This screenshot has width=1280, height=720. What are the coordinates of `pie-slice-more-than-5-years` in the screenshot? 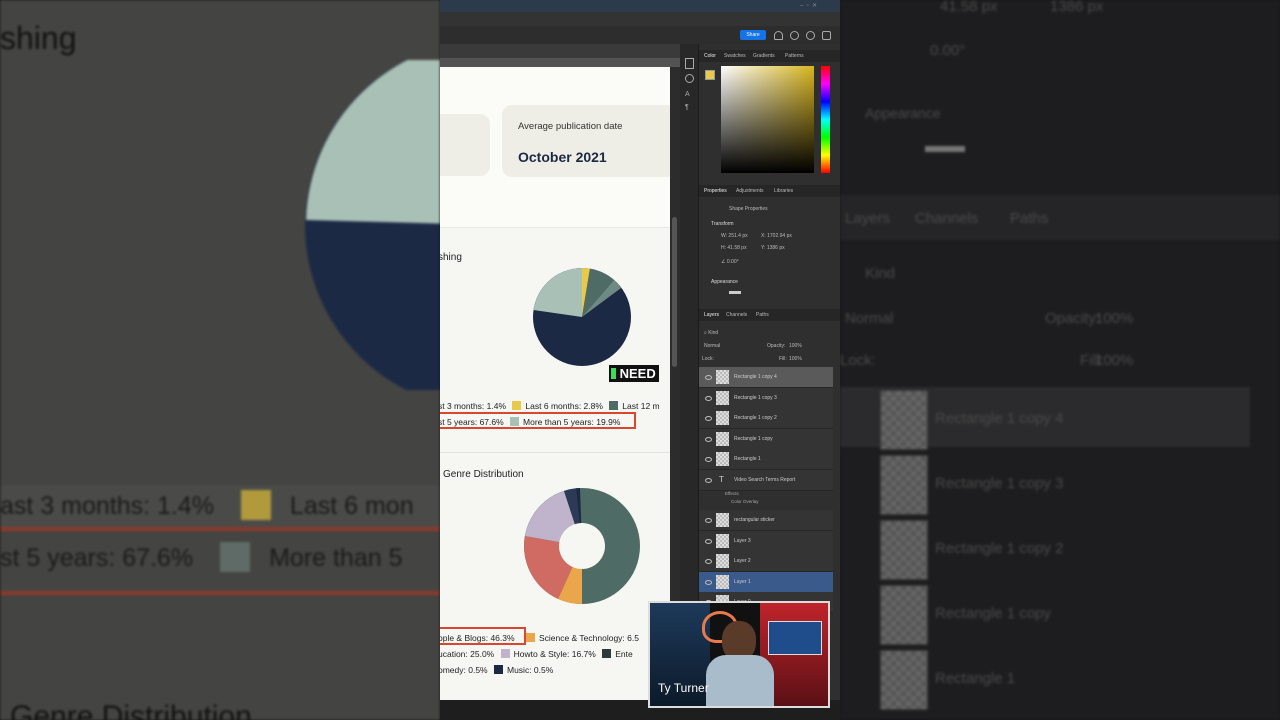 It's located at (557, 292).